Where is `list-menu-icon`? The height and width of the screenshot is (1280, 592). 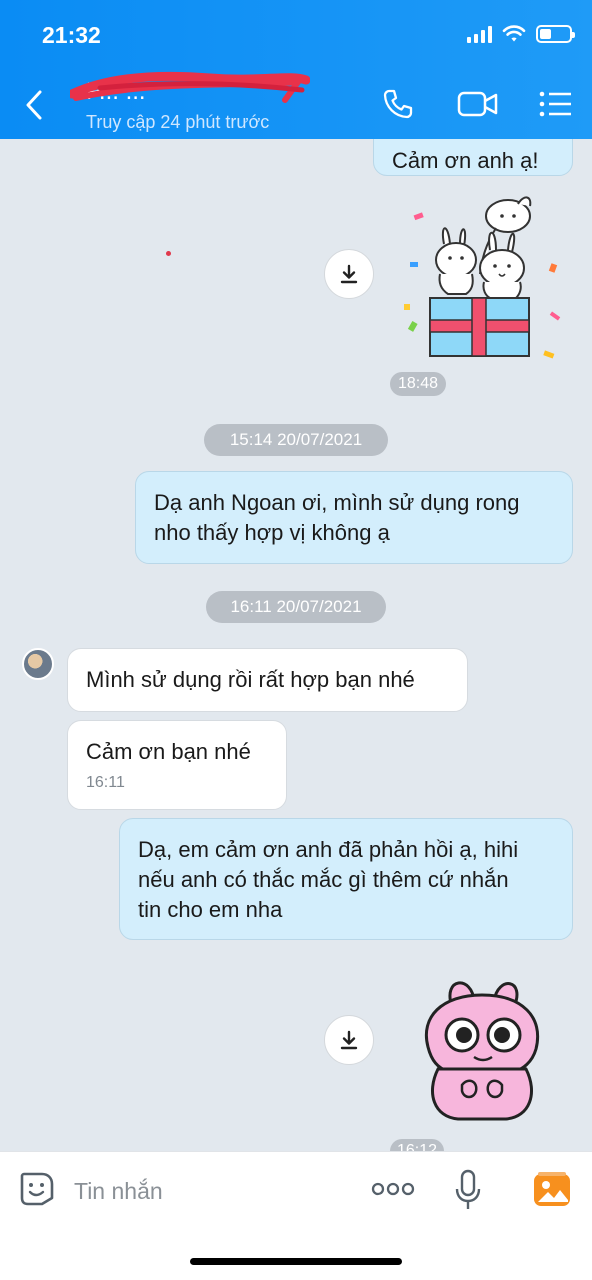
list-menu-icon is located at coordinates (555, 104).